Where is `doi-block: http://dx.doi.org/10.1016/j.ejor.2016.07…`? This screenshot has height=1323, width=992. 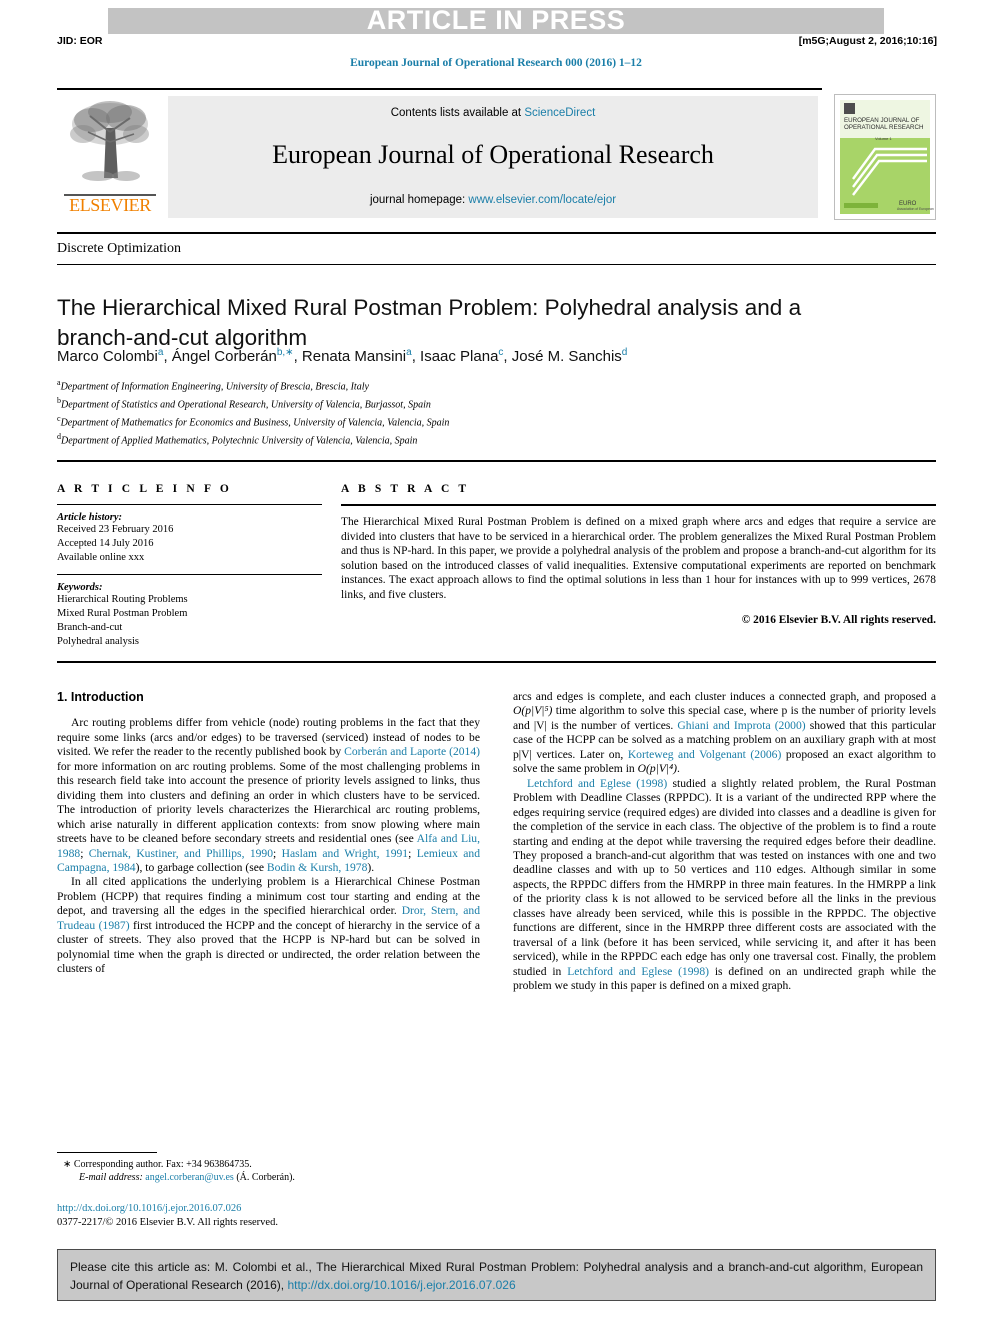
doi-block: http://dx.doi.org/10.1016/j.ejor.2016.07… is located at coordinates (167, 1215).